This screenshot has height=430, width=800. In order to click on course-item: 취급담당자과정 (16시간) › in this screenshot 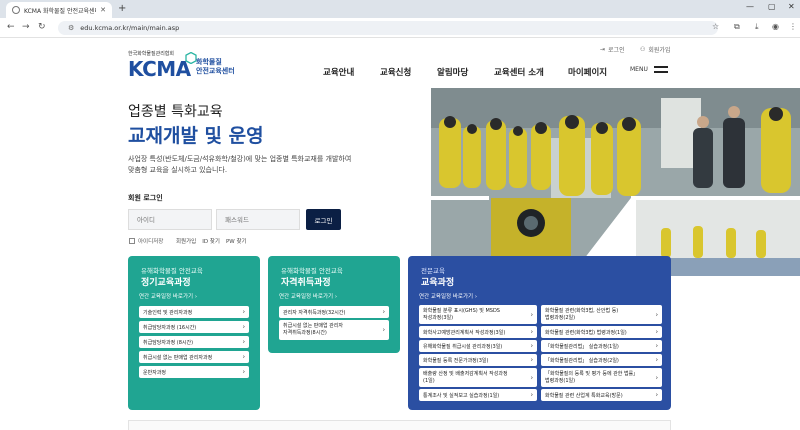, I will do `click(194, 327)`.